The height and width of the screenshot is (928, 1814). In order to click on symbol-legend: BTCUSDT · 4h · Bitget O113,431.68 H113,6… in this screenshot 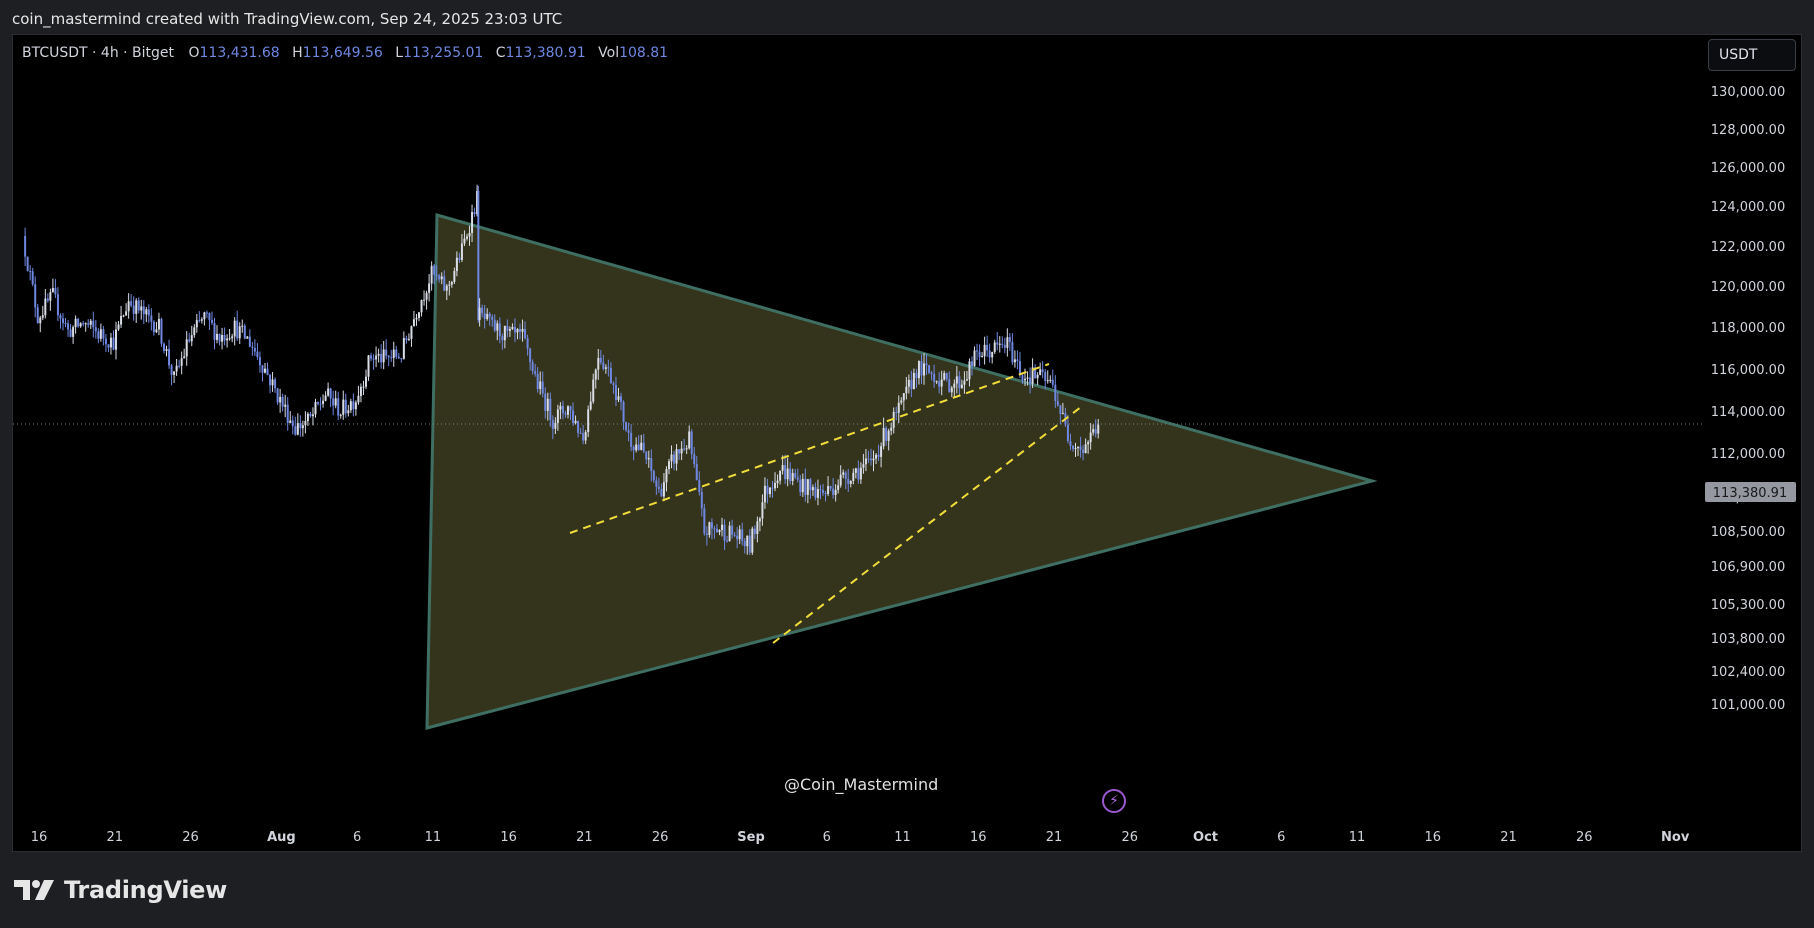, I will do `click(349, 53)`.